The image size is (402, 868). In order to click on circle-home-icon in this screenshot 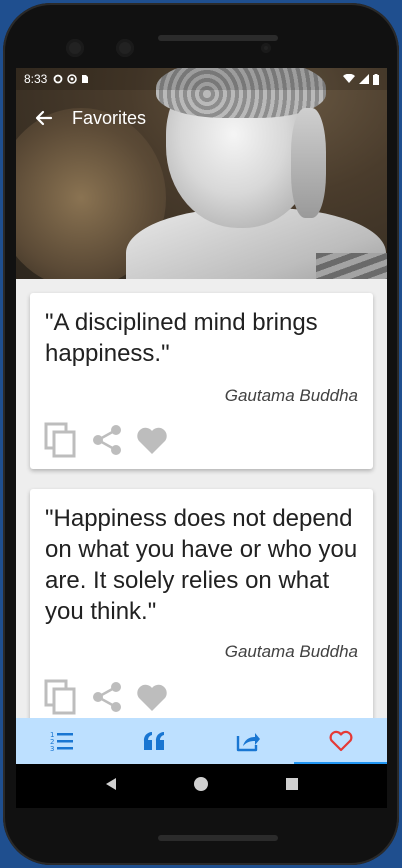, I will do `click(201, 783)`.